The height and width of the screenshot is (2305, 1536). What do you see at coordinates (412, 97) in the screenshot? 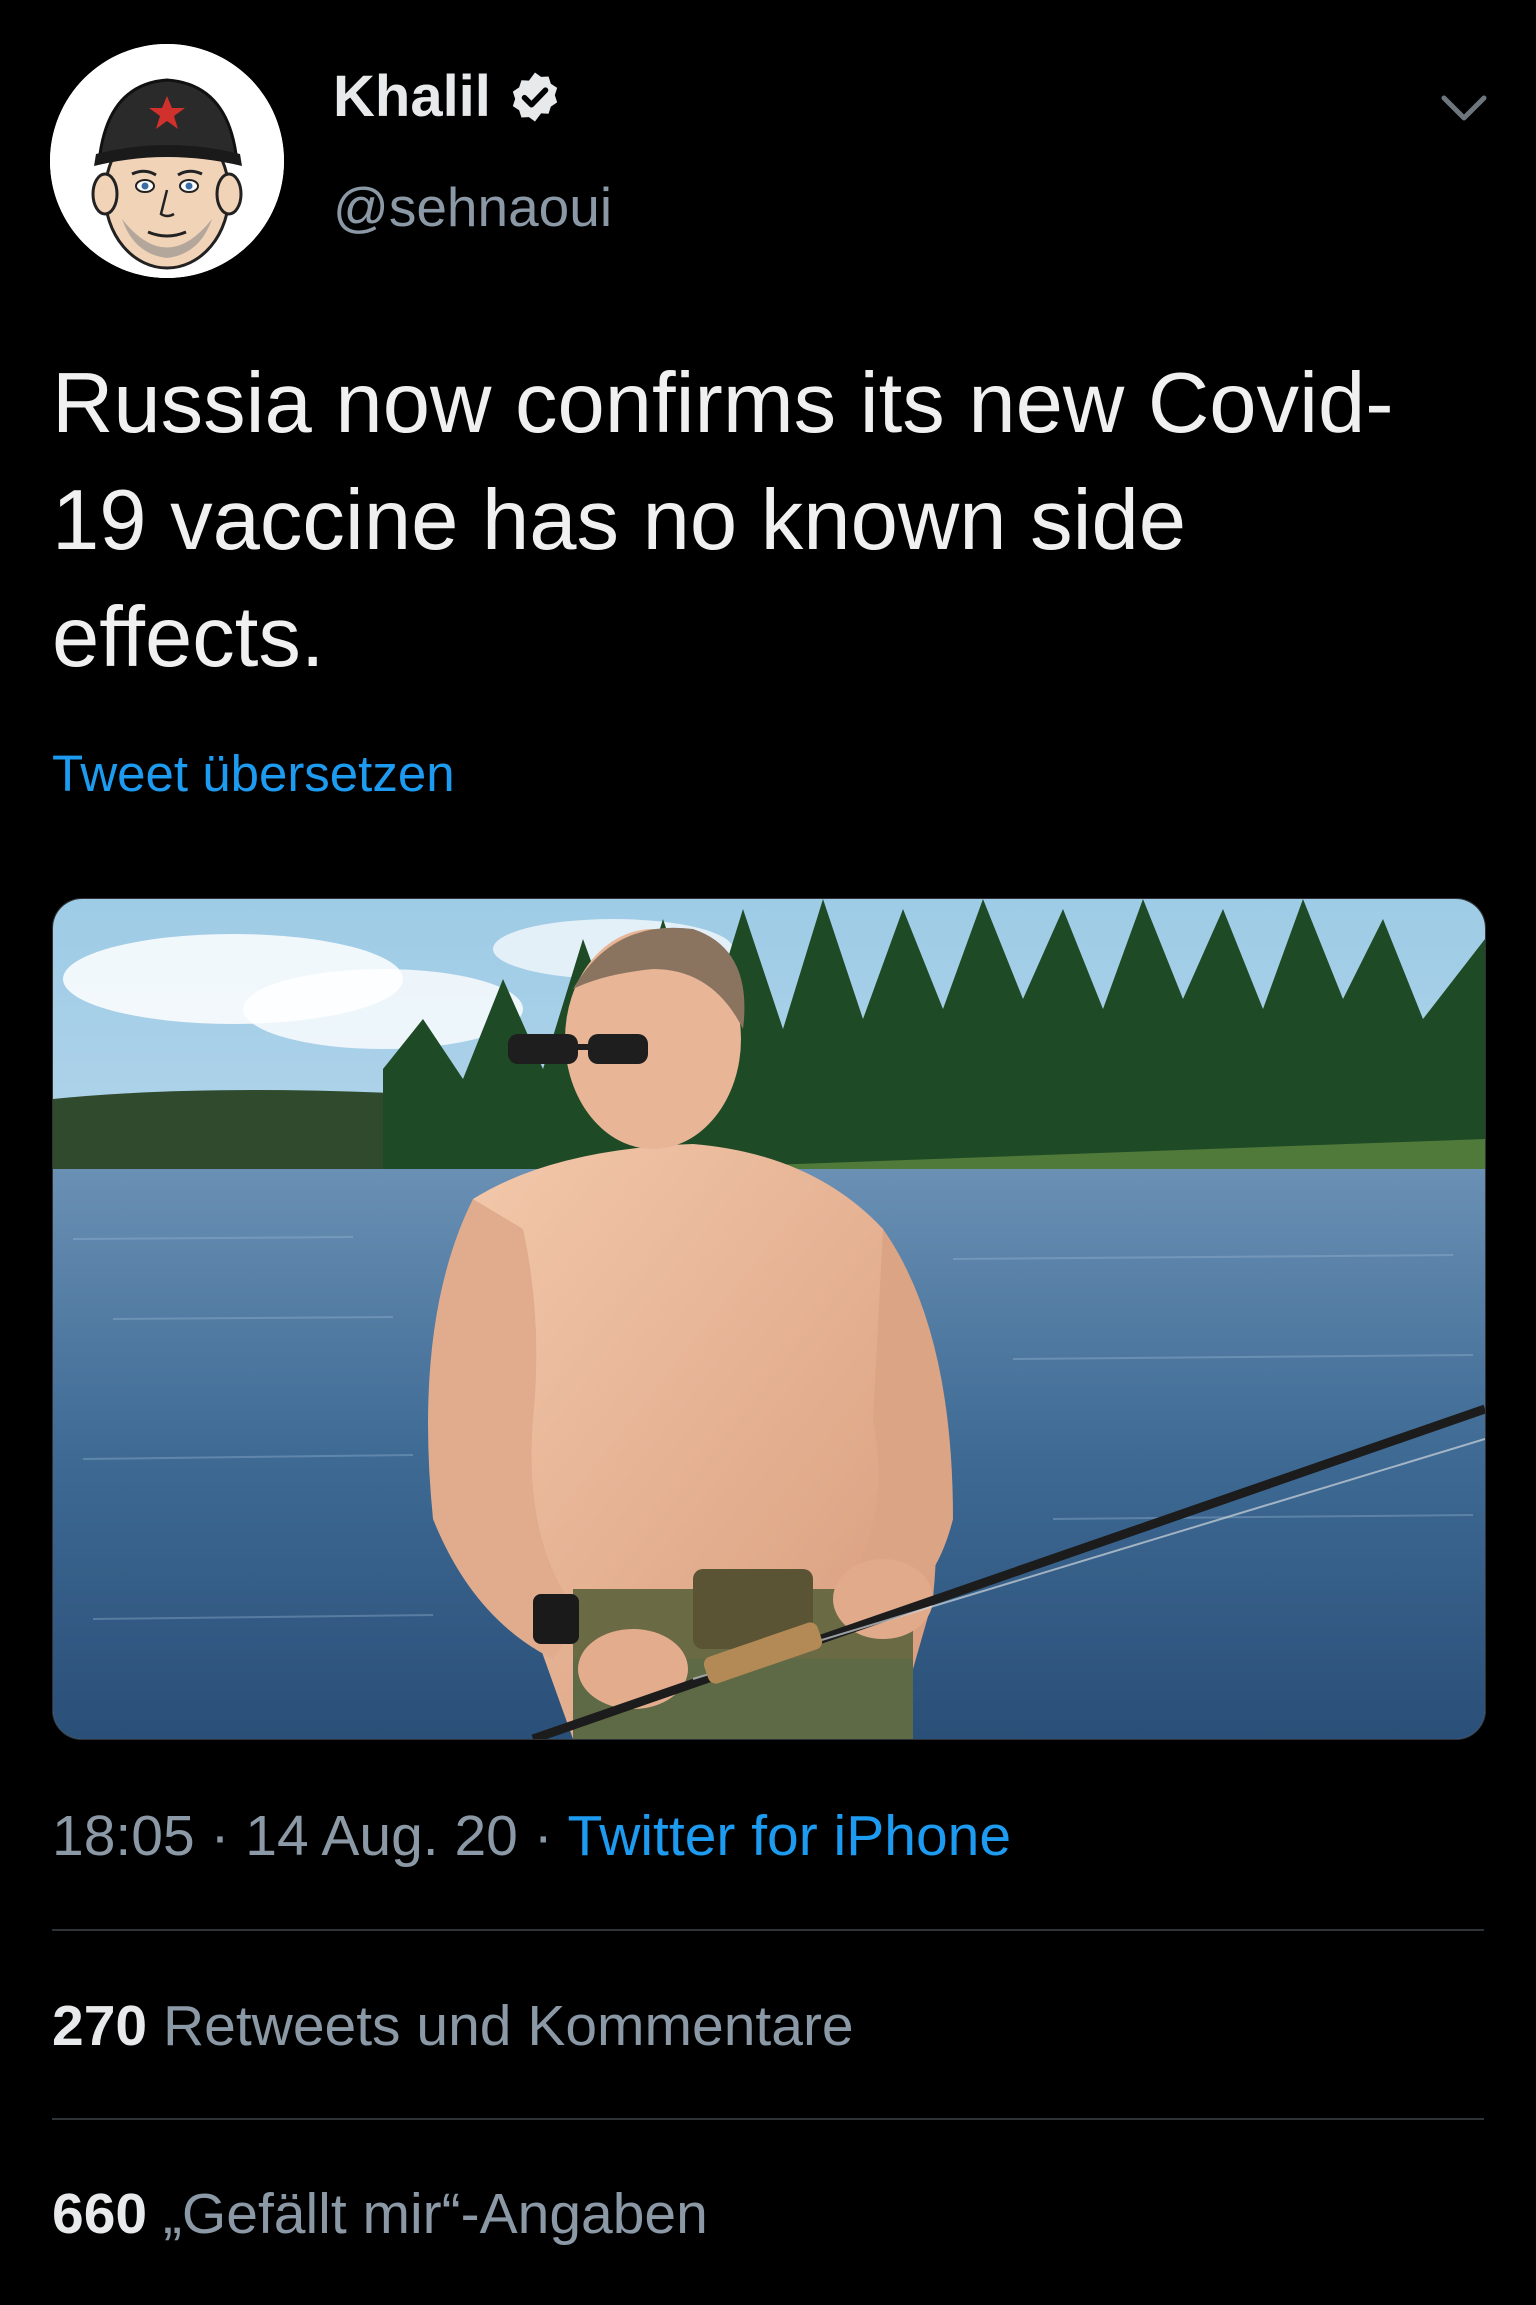
I see `author-display-name: Khalil` at bounding box center [412, 97].